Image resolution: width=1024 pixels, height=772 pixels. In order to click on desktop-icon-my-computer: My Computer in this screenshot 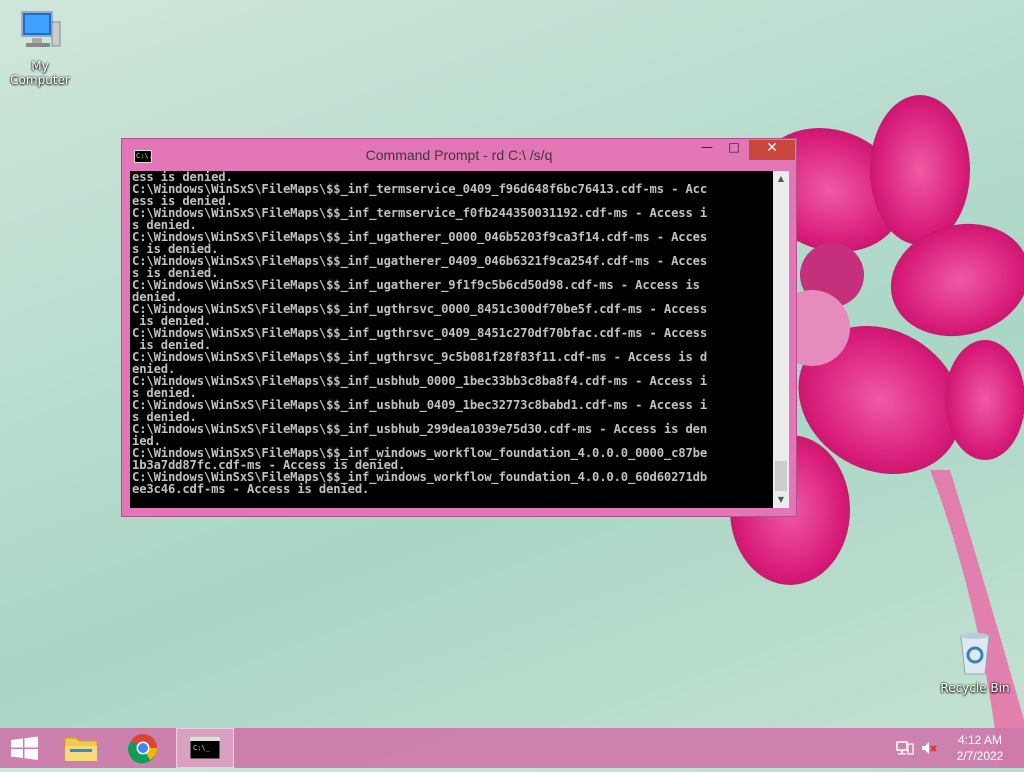, I will do `click(40, 47)`.